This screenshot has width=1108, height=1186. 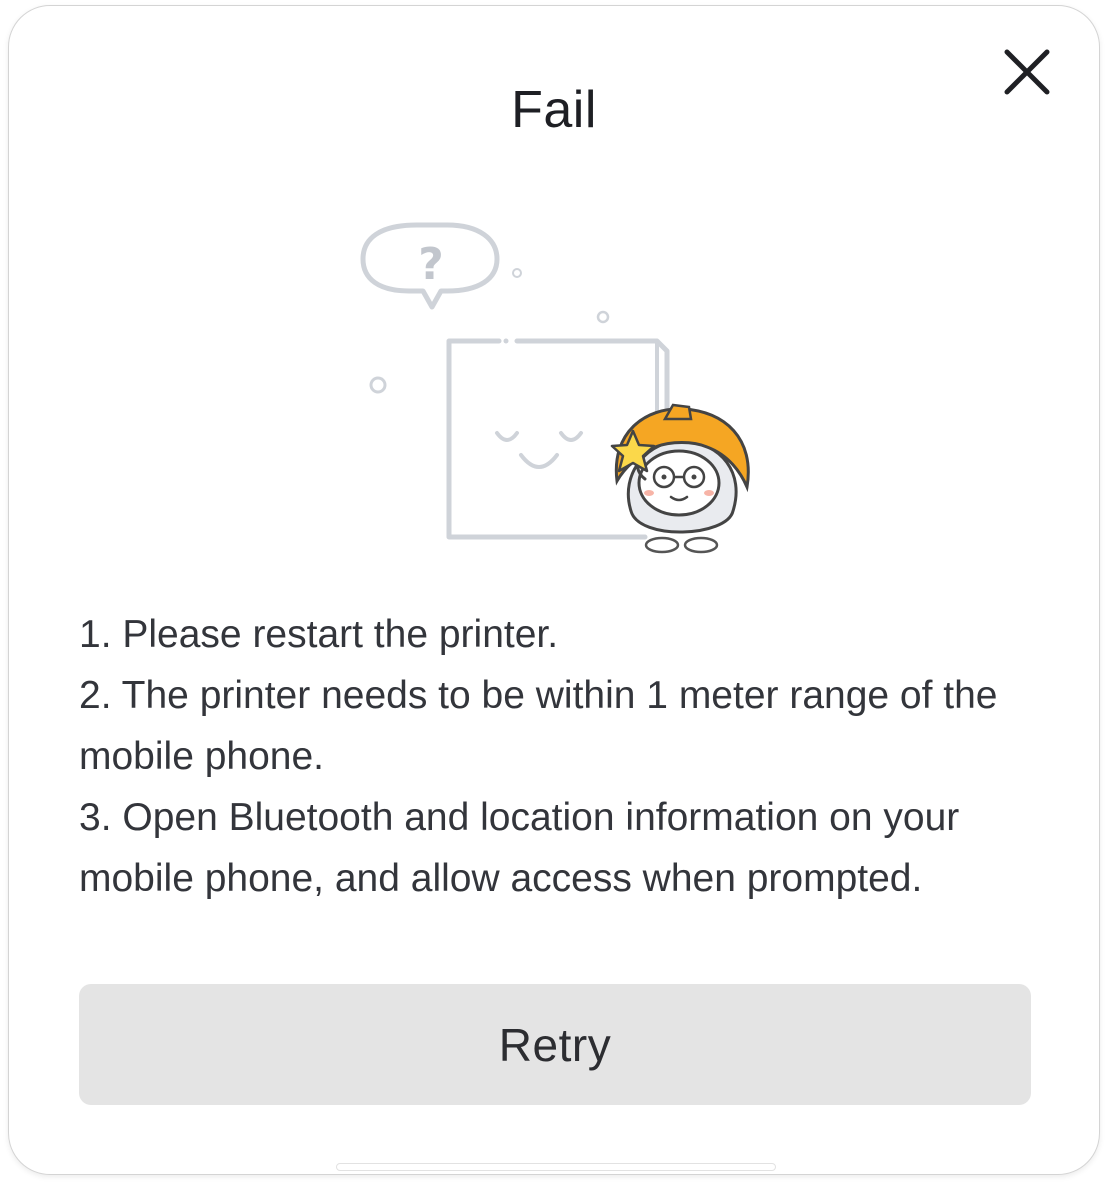 I want to click on printer-mascot-illustration: ?, so click(x=559, y=386).